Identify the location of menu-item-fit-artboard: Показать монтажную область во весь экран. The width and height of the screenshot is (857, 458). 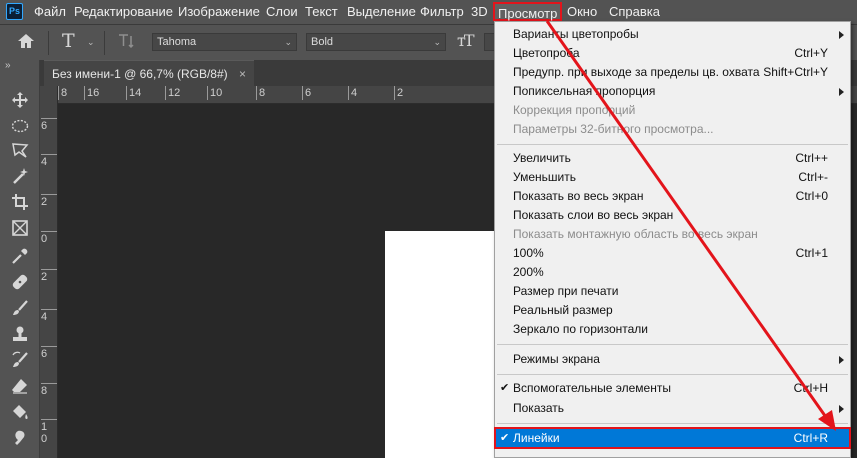
(635, 234).